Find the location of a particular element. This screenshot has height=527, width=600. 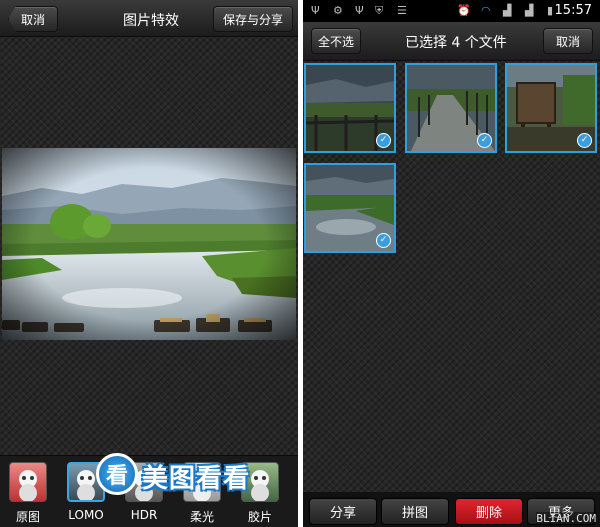

android-debug-icon: ⚙ is located at coordinates (338, 10).